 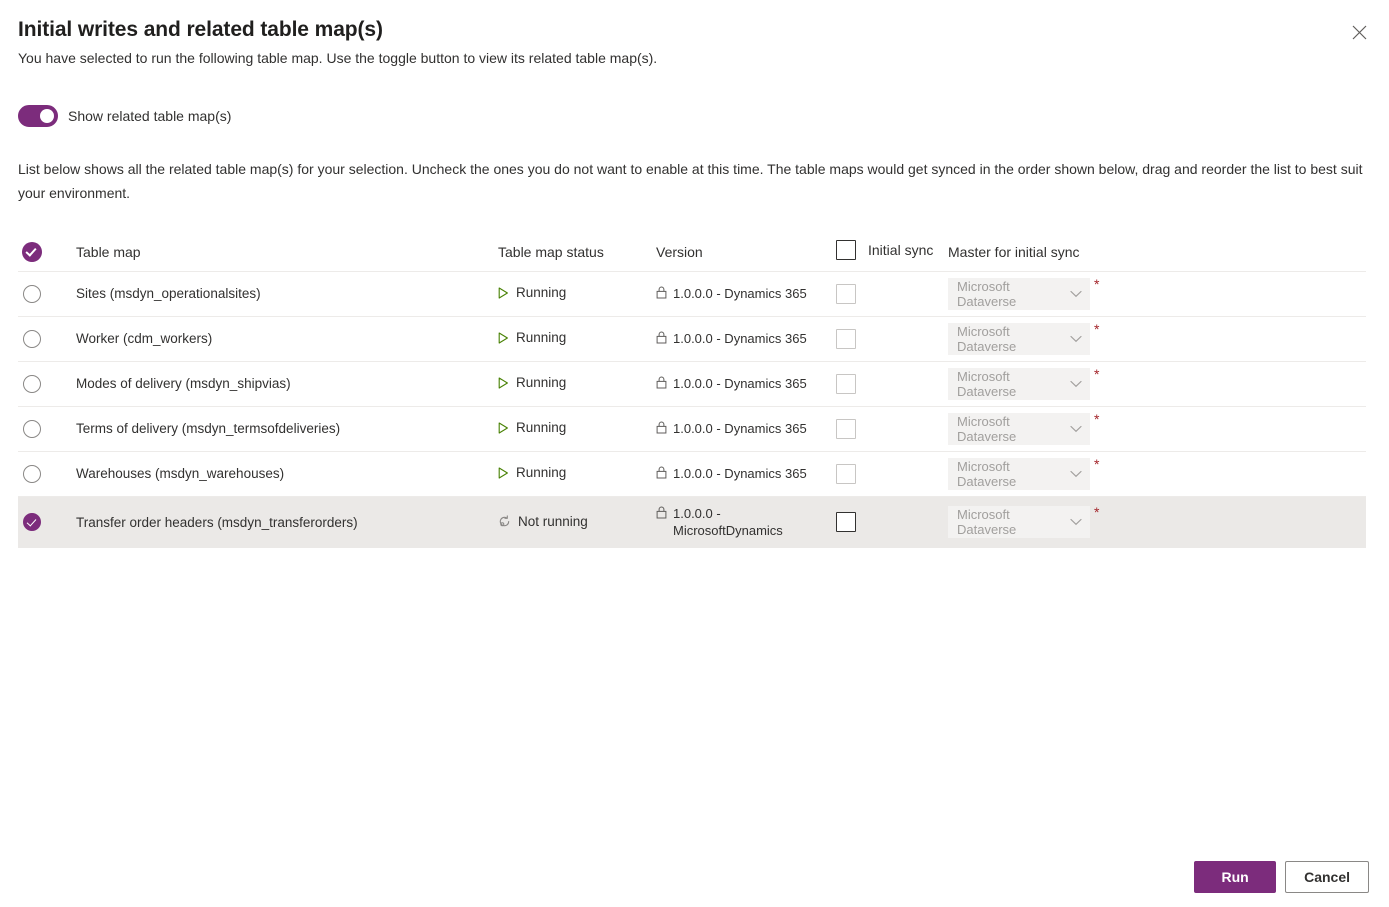 What do you see at coordinates (183, 383) in the screenshot?
I see `table-map-name: Modes of delivery (msdyn_shipvias)` at bounding box center [183, 383].